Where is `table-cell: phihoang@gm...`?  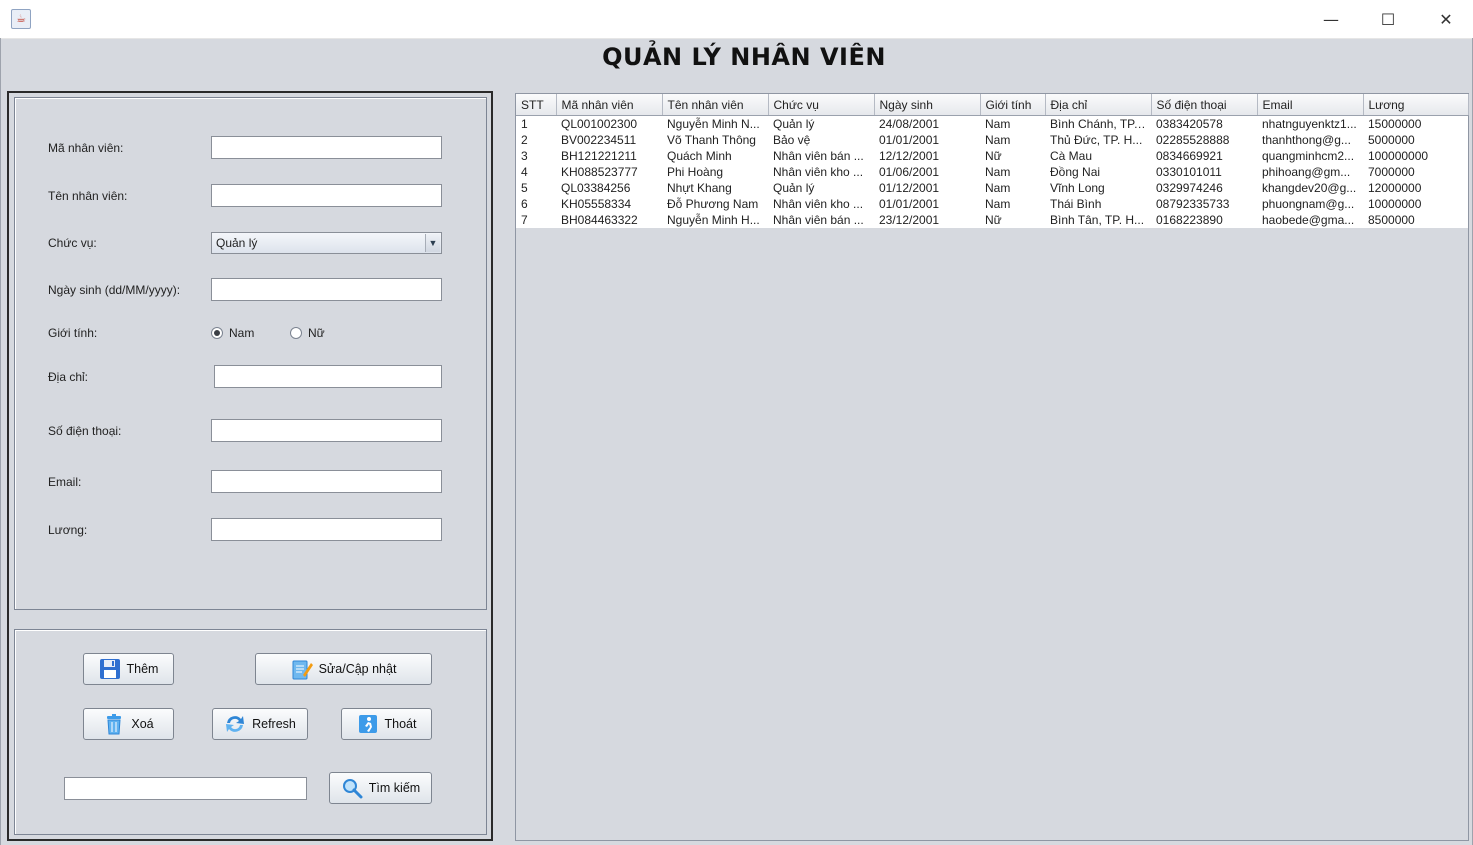
table-cell: phihoang@gm... is located at coordinates (1310, 172).